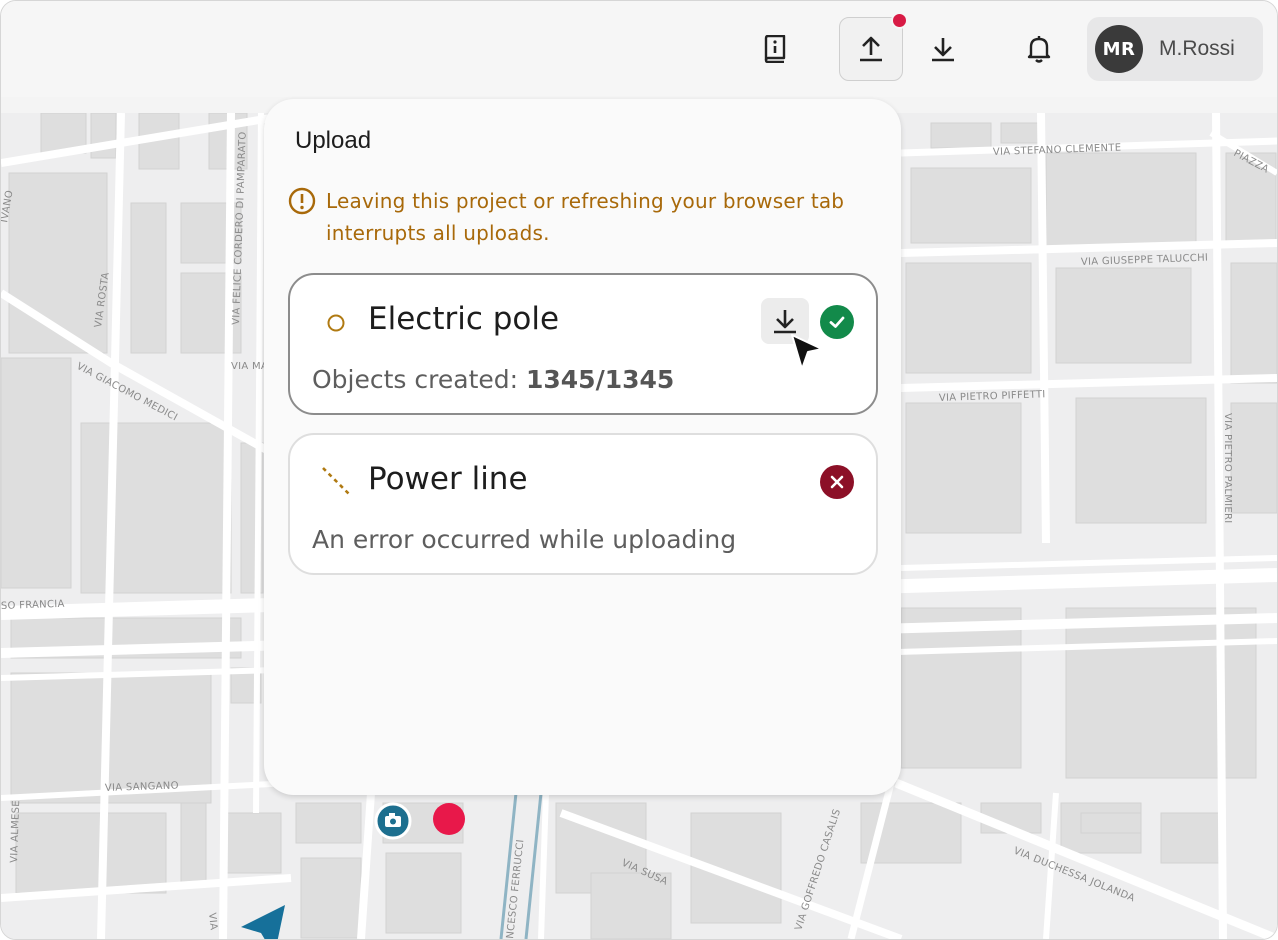 Image resolution: width=1278 pixels, height=940 pixels. Describe the element at coordinates (415, 379) in the screenshot. I see `objects-created-label: Objects created:` at that location.